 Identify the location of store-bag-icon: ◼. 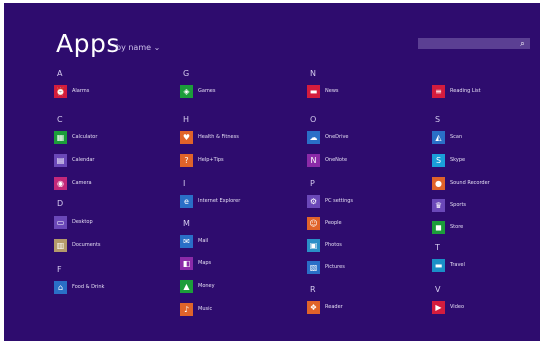
(438, 227).